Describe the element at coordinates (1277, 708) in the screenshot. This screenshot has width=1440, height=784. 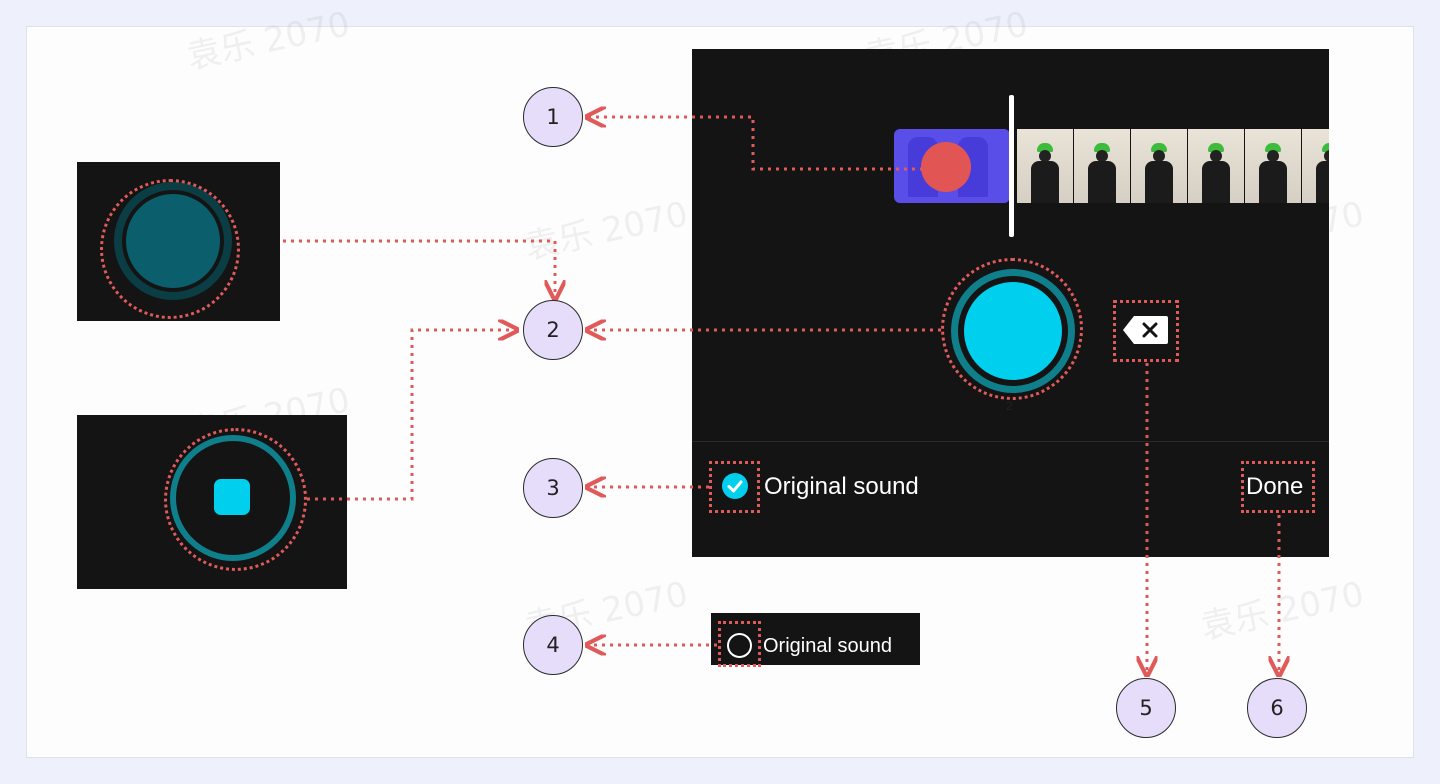
I see `callout-6: 6` at that location.